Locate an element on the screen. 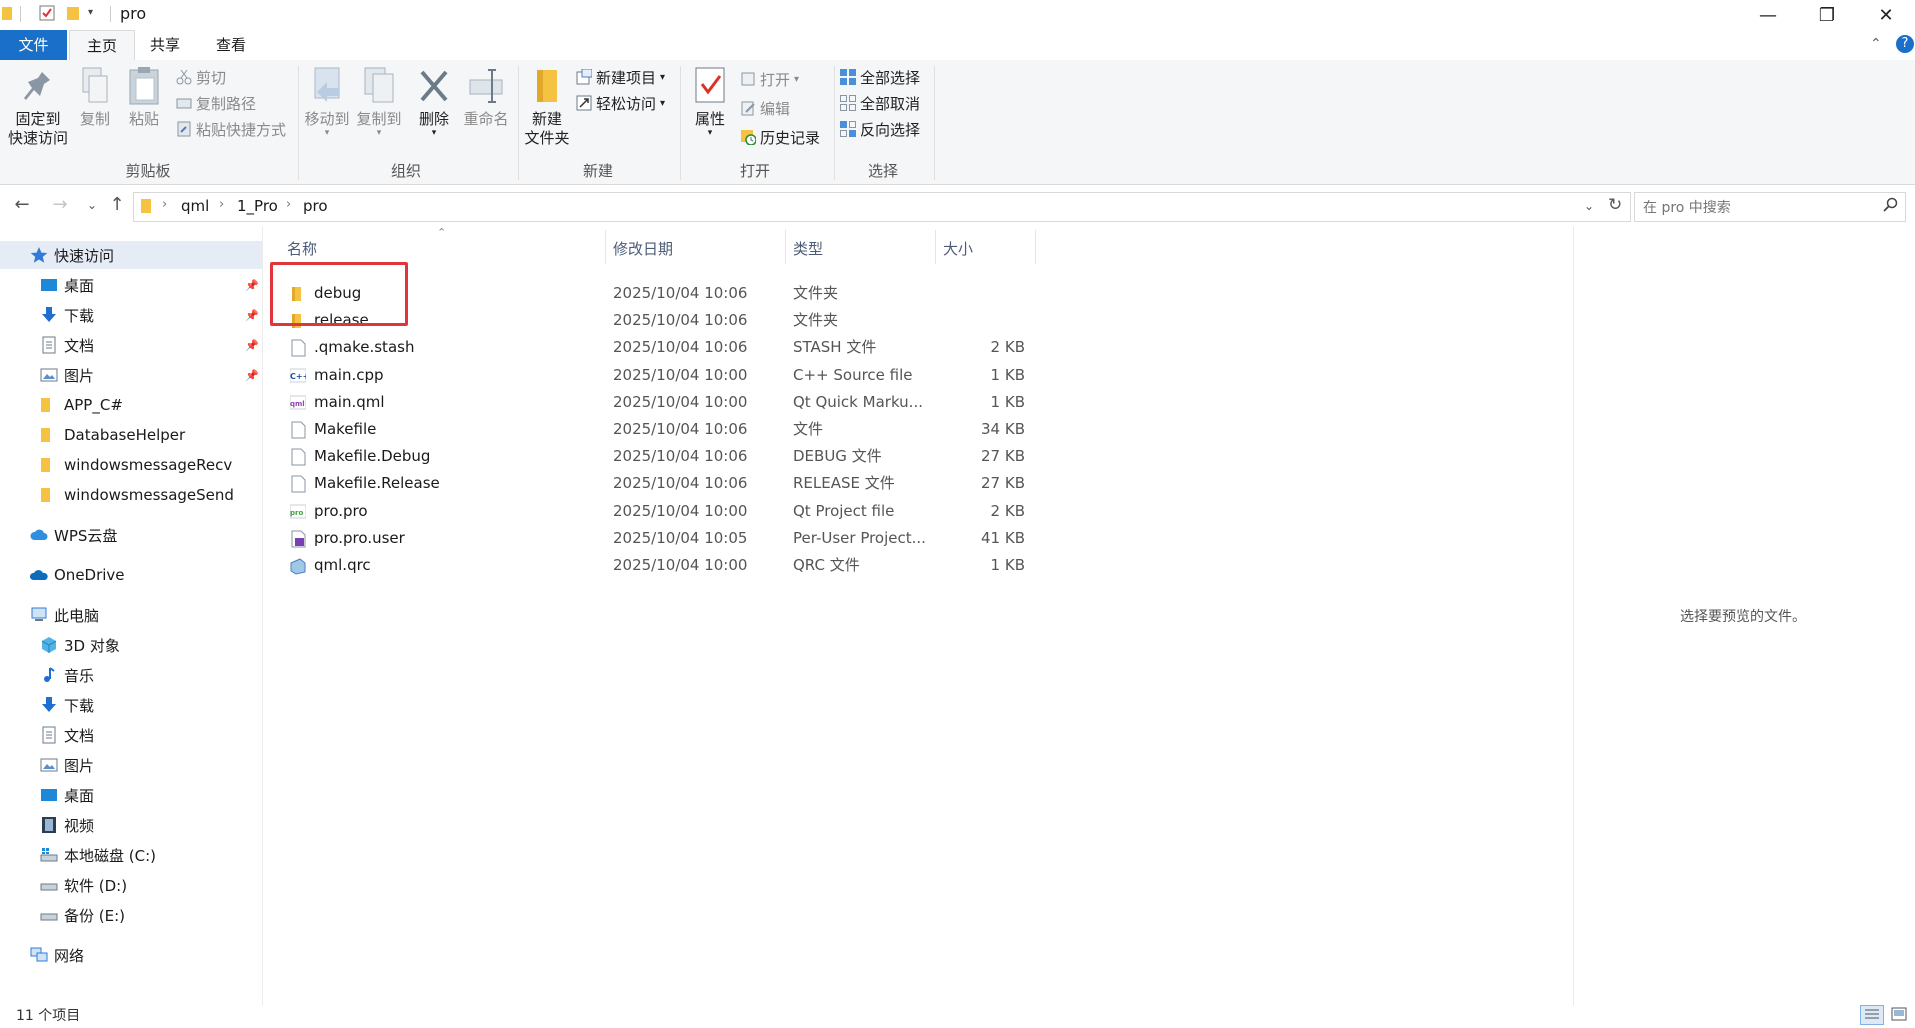 This screenshot has height=1028, width=1915. table-row: .qmake.stash 2025/10/04 10:06 STASH 文件 2 KB is located at coordinates (653, 347).